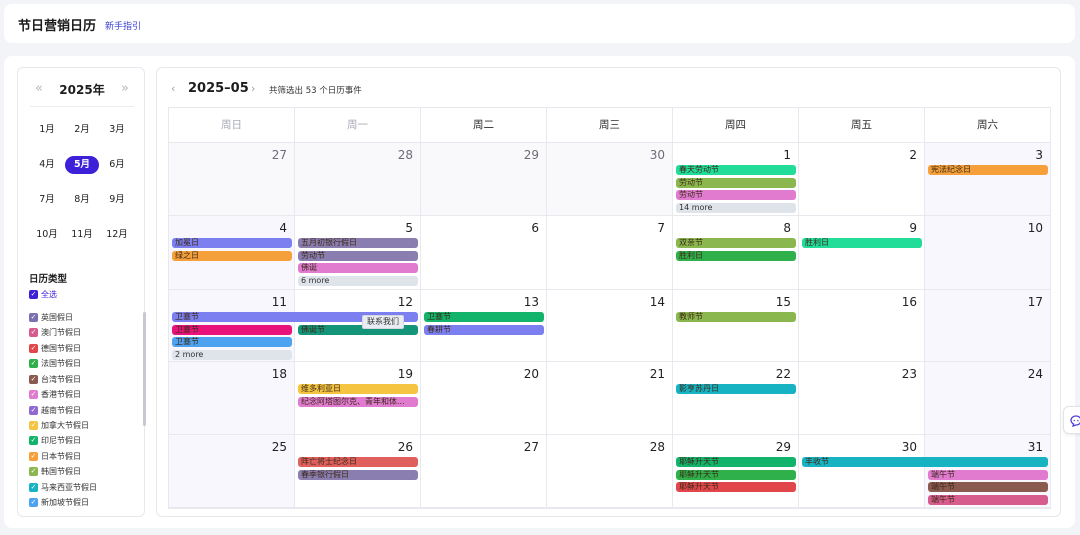 The height and width of the screenshot is (535, 1080). I want to click on month-2: 2月, so click(82, 130).